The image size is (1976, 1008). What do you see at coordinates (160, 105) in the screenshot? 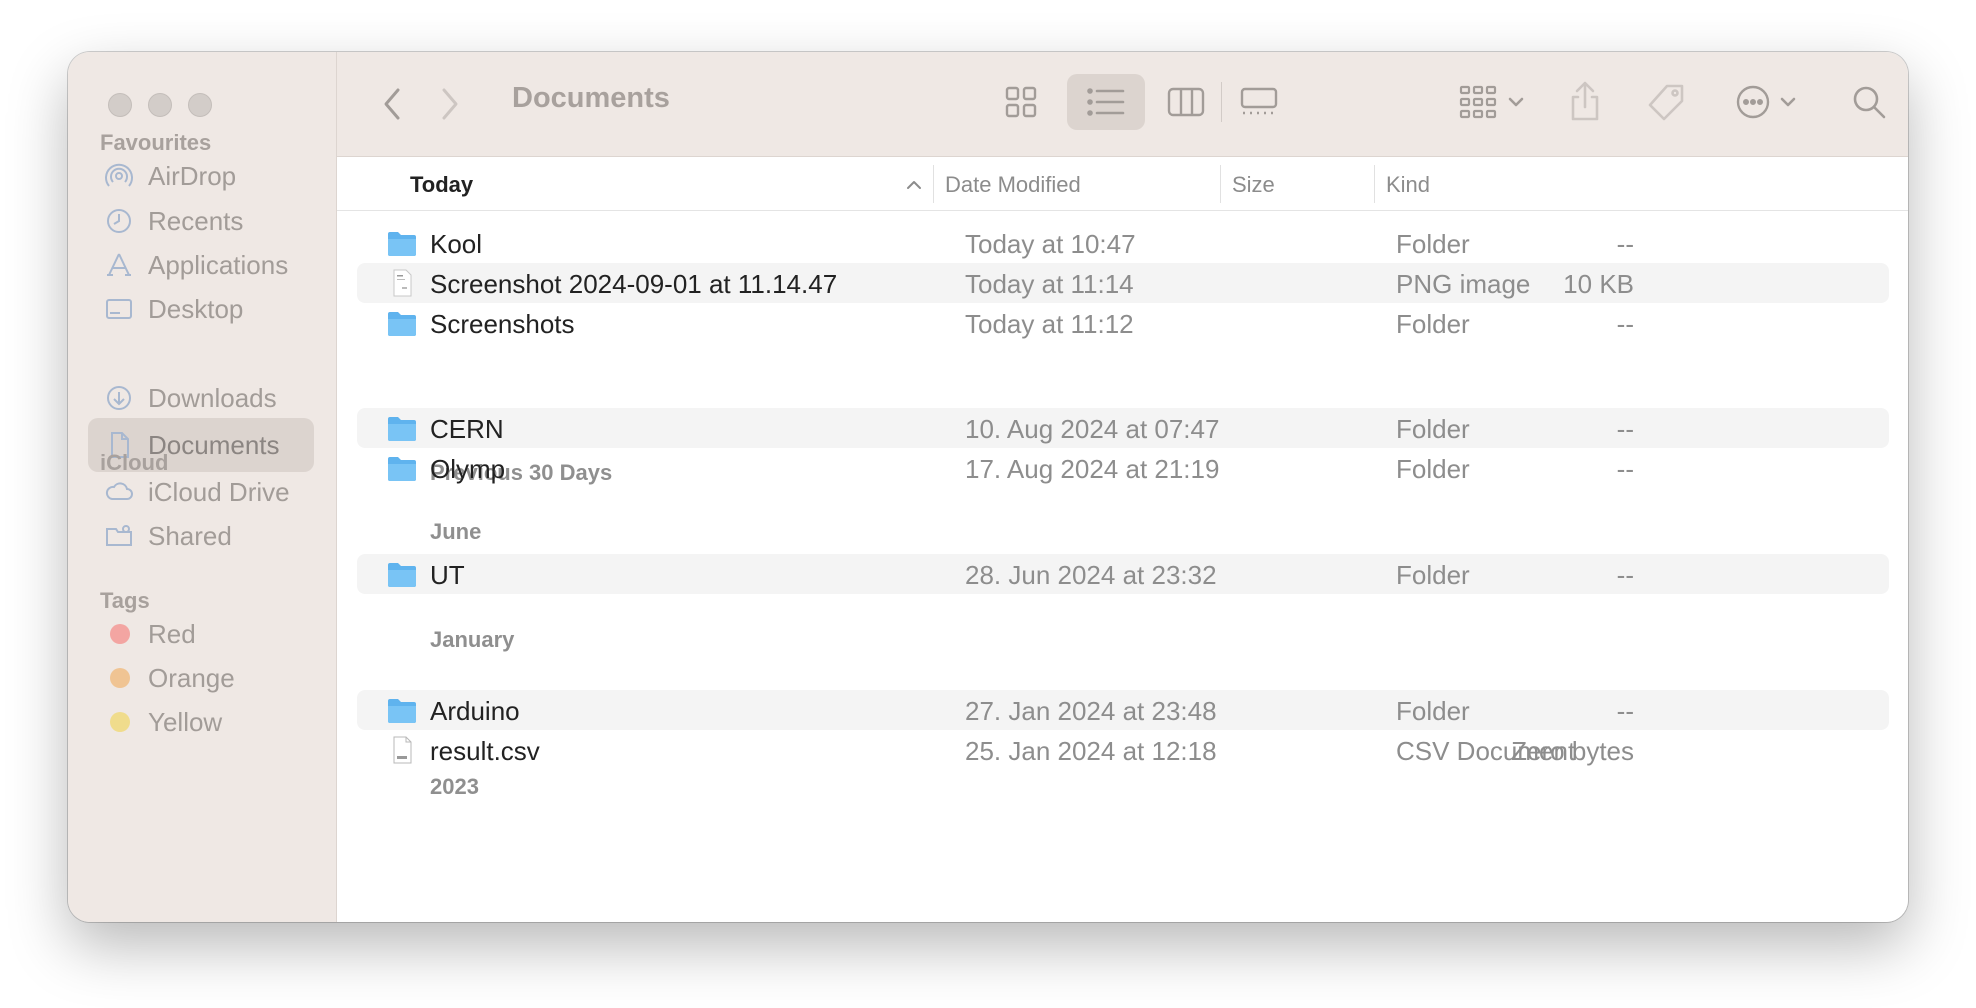
I see `minimize-window-button` at bounding box center [160, 105].